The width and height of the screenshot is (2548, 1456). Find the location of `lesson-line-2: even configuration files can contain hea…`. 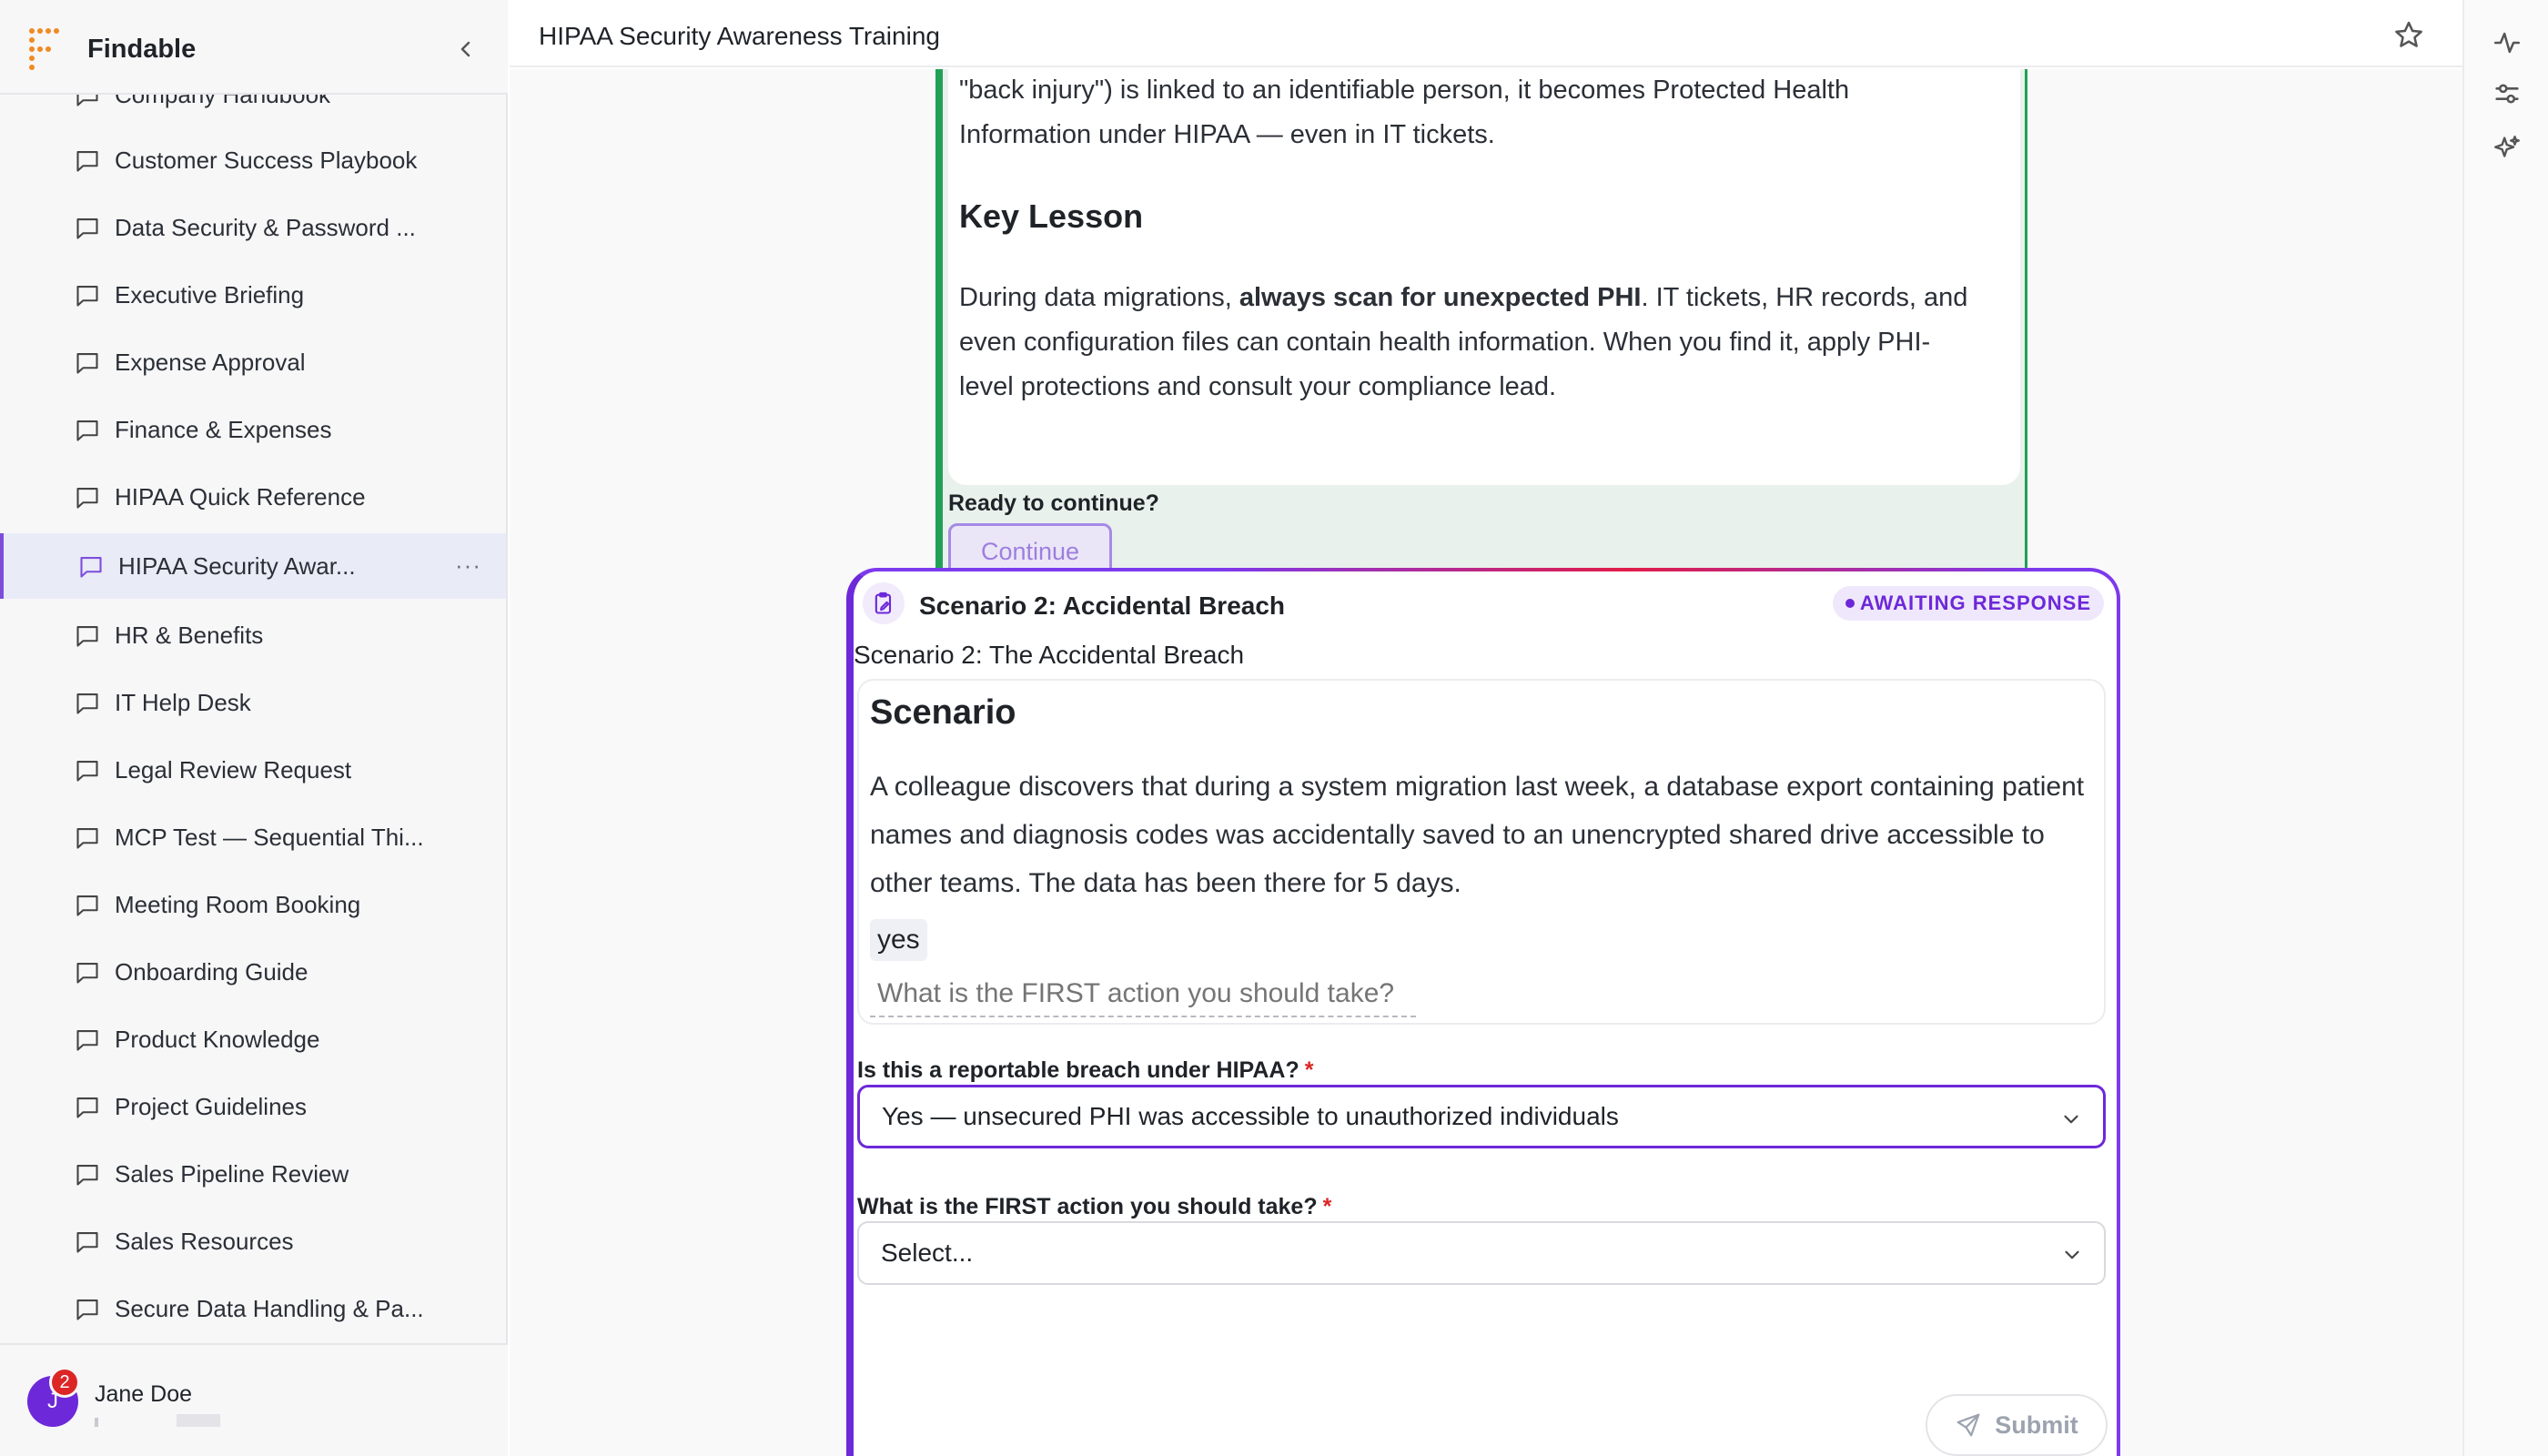

lesson-line-2: even configuration files can contain hea… is located at coordinates (1445, 343).